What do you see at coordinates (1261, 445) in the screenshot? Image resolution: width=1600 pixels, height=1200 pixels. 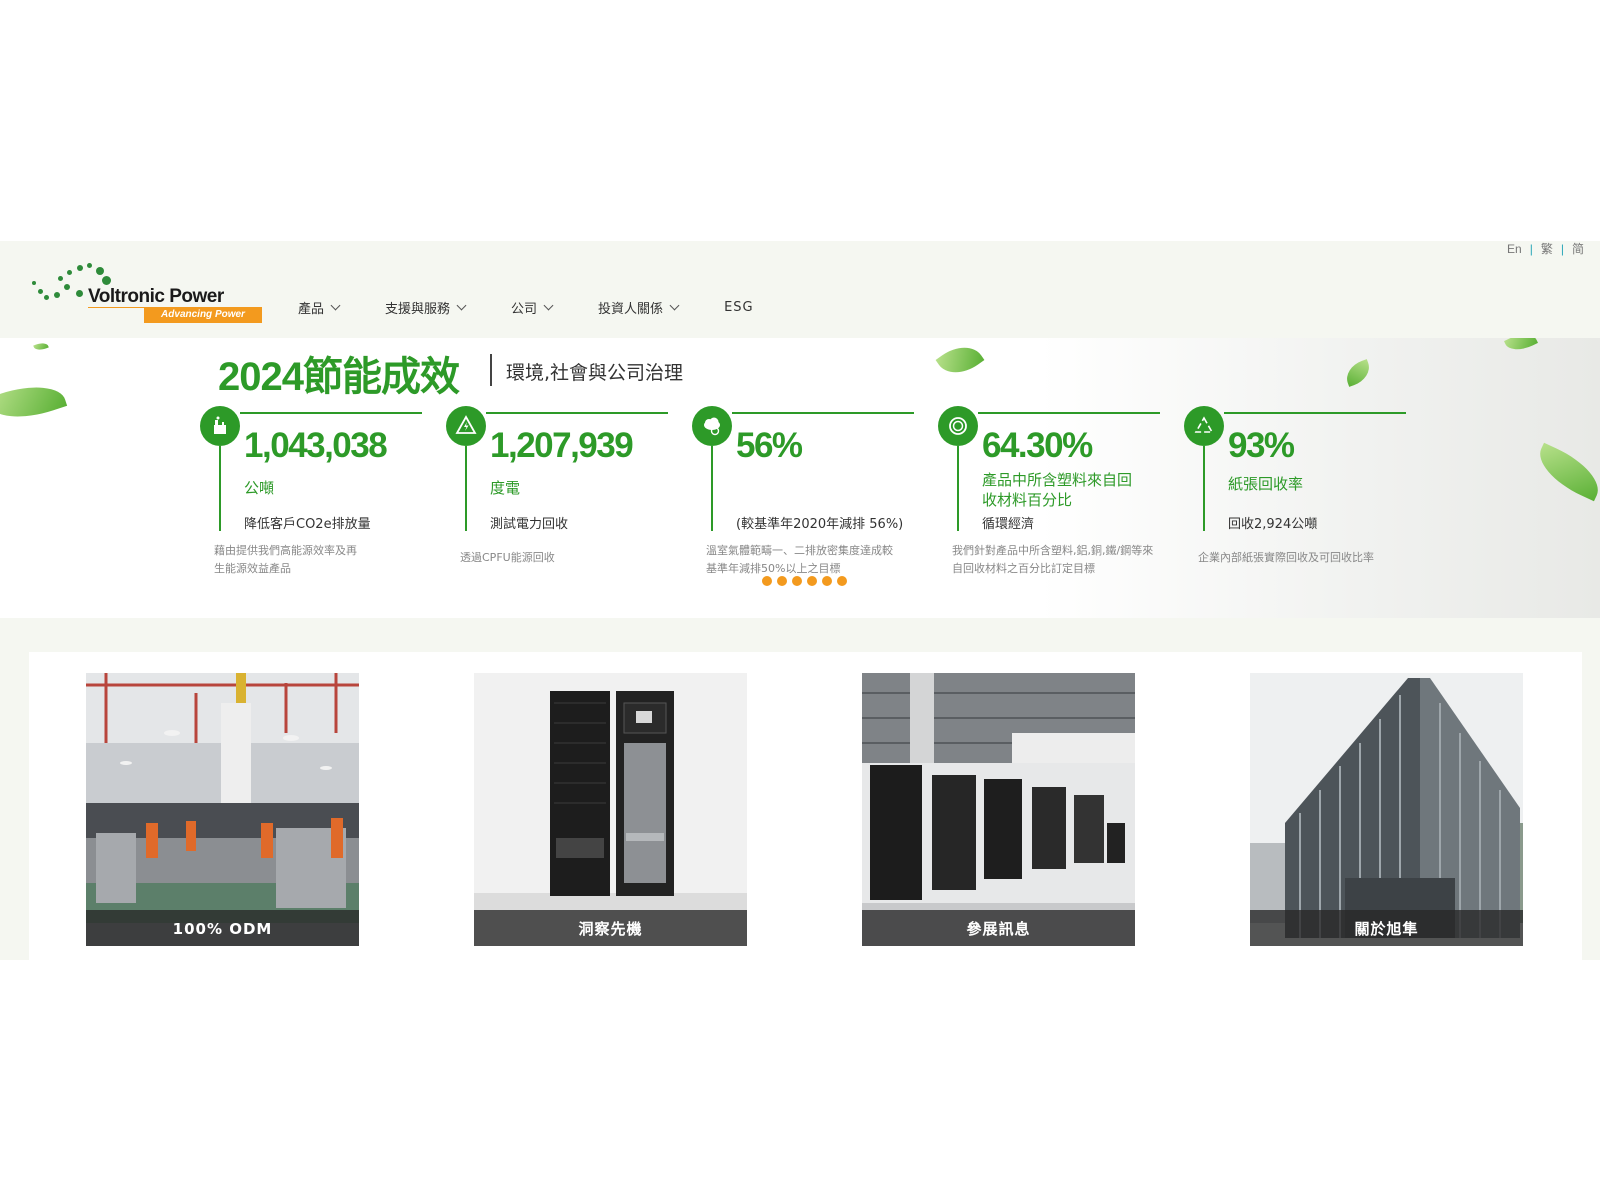 I see `stat-value: 93%` at bounding box center [1261, 445].